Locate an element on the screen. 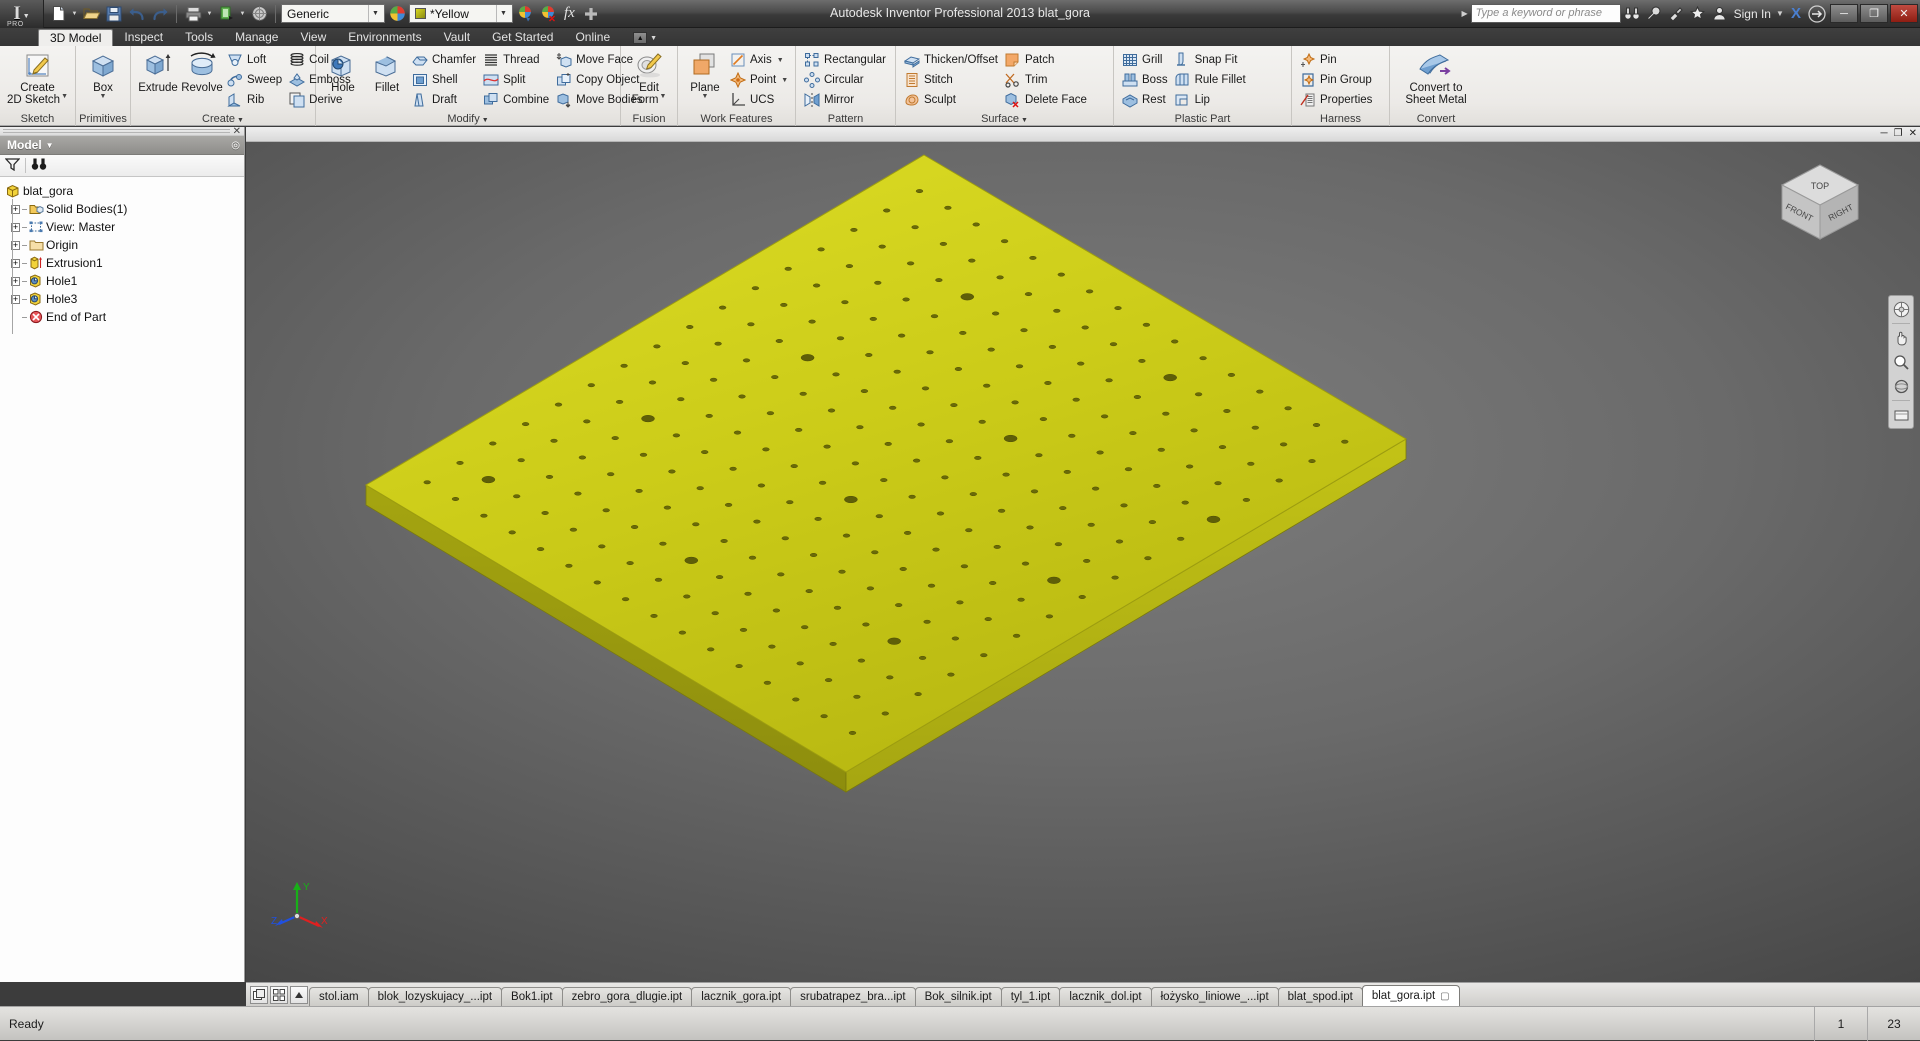 Image resolution: width=1920 pixels, height=1041 pixels. quick-access-toolbar: ▼ ▼ ▼ Generic ▼ *Yellow ▼ fx is located at coordinates (324, 14).